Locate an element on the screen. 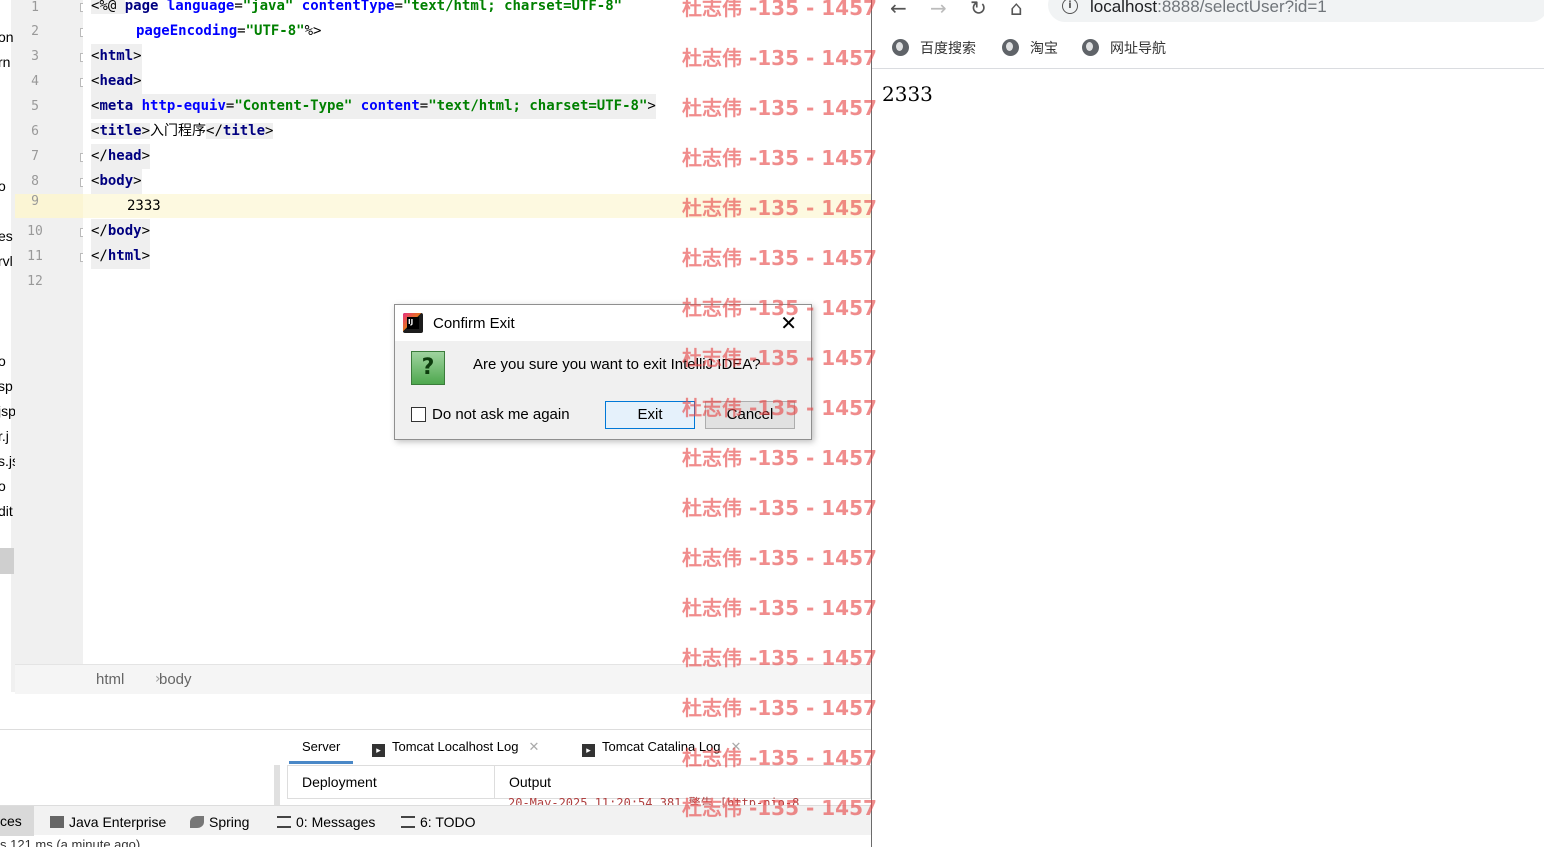 The image size is (1544, 847). tool-button-todo: 6: TODO is located at coordinates (438, 822).